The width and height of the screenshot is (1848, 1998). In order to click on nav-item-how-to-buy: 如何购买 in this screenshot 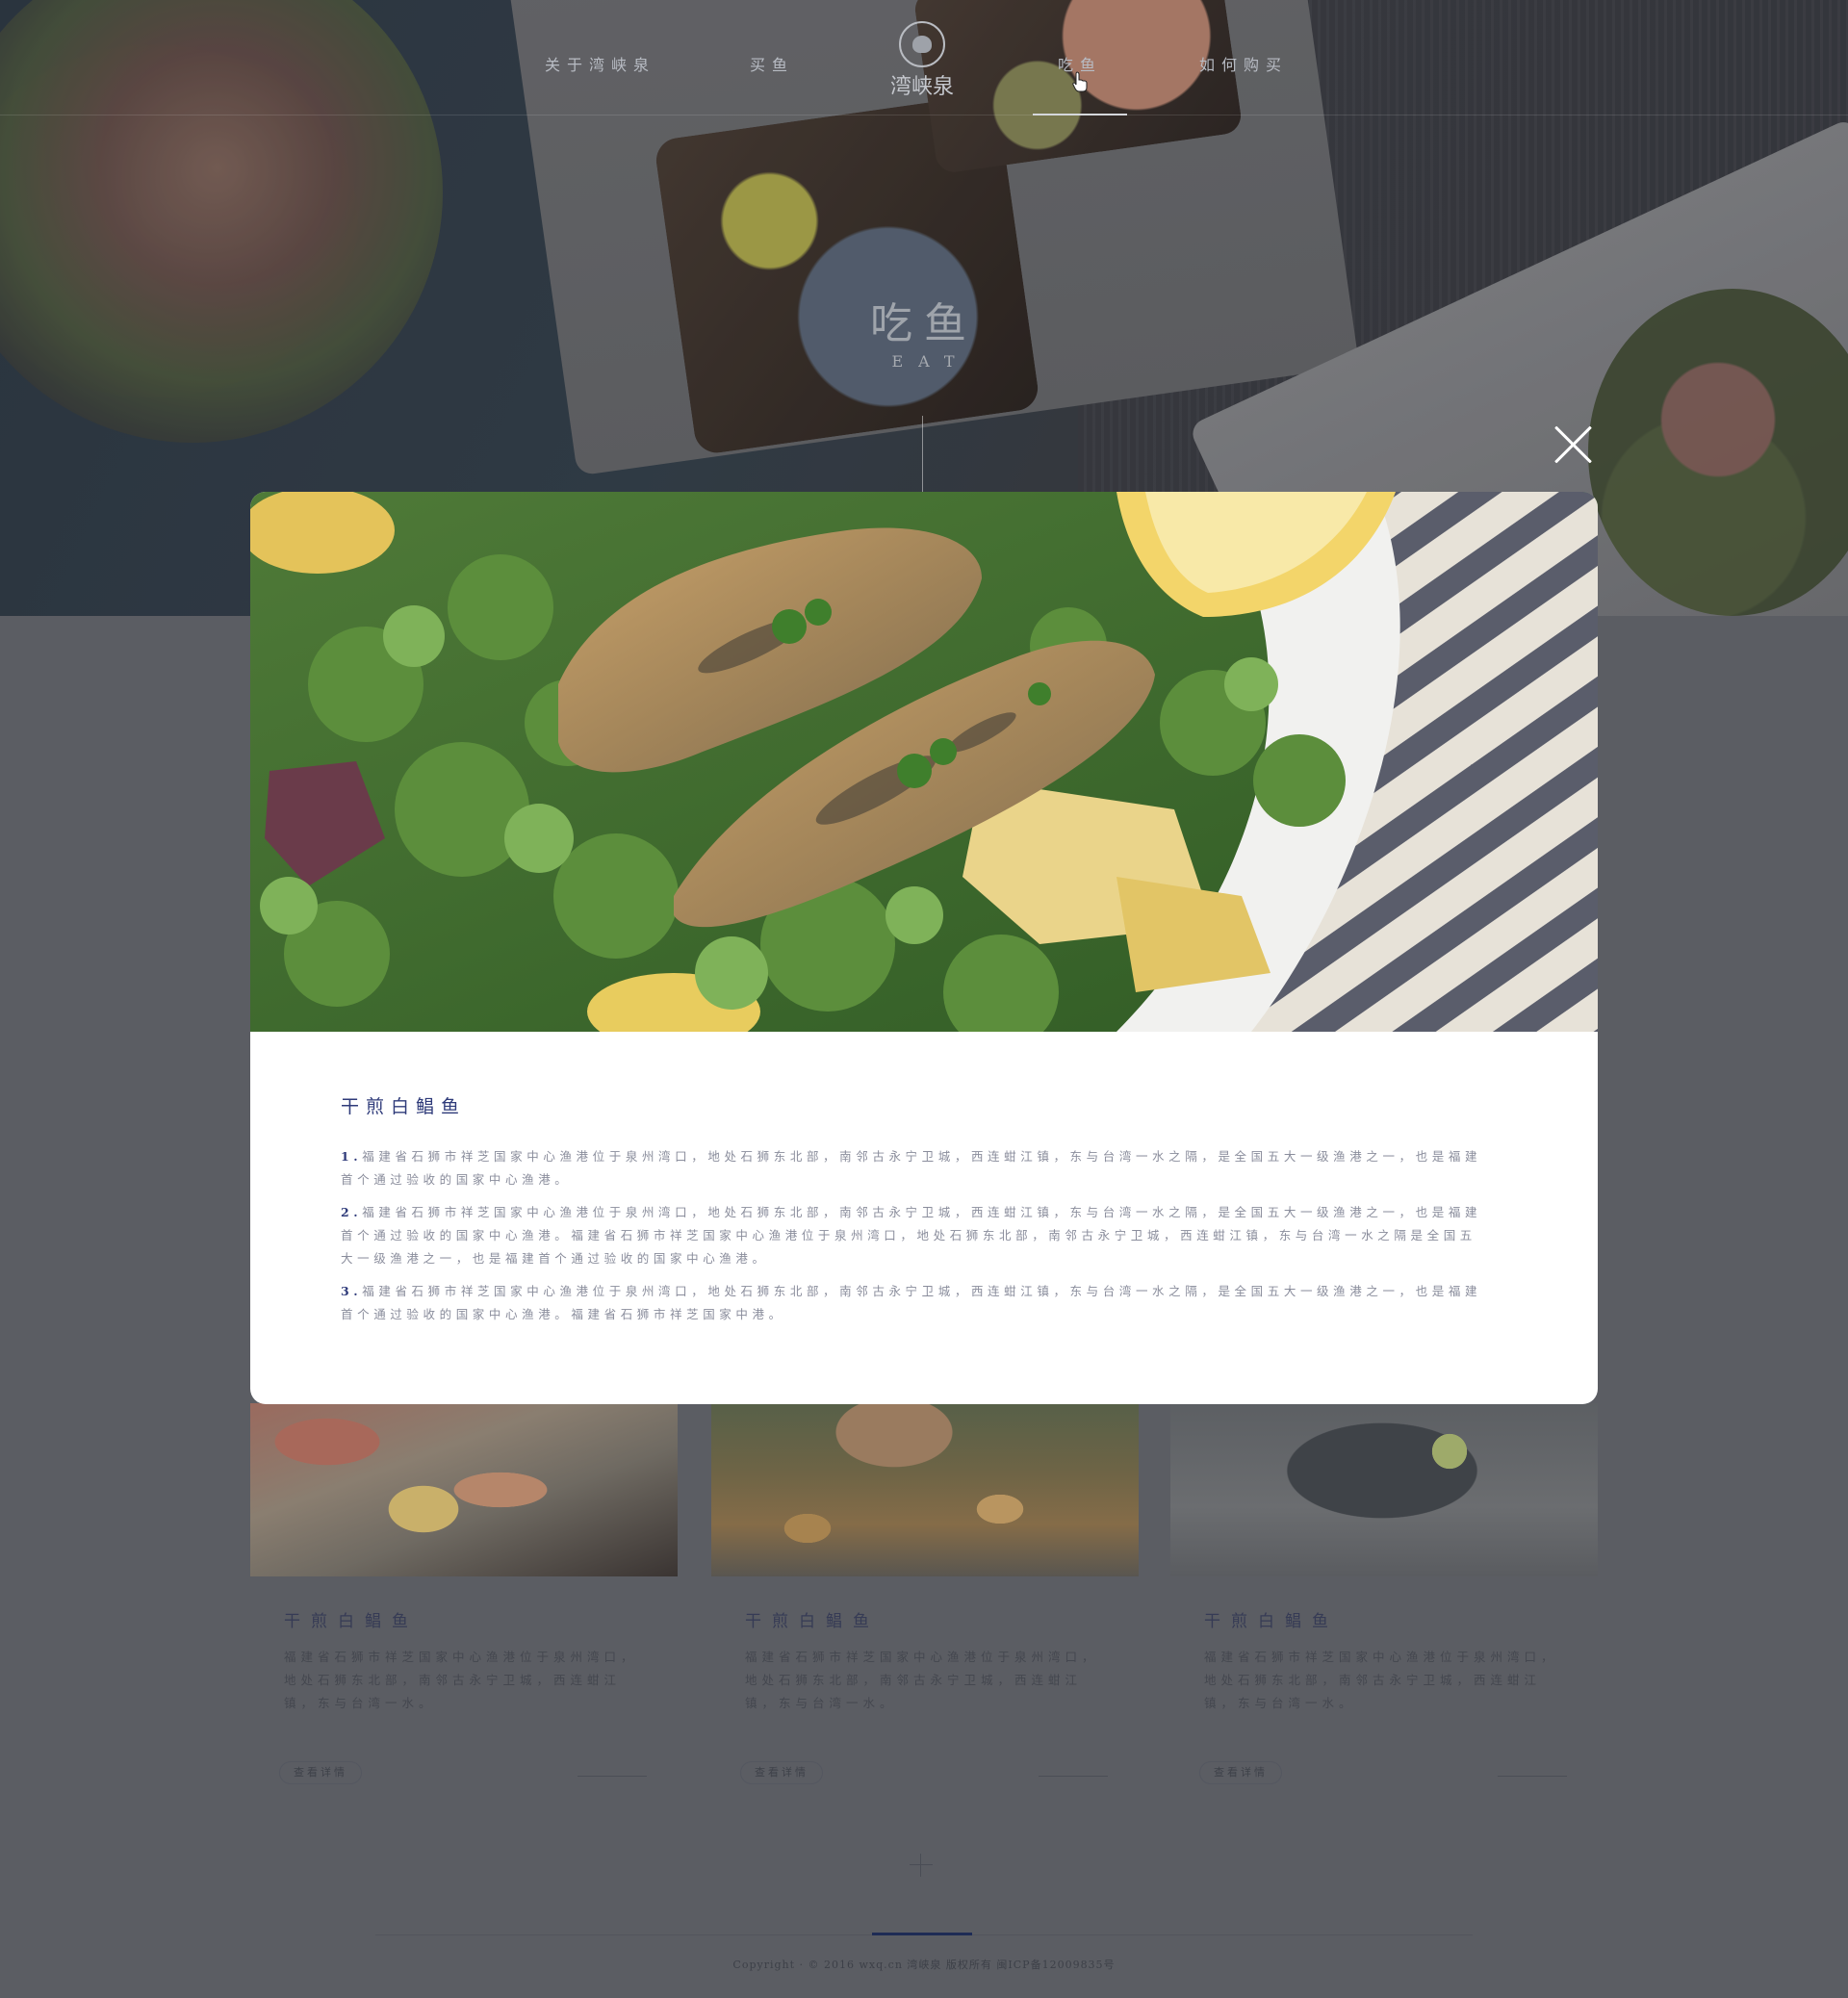, I will do `click(1243, 63)`.